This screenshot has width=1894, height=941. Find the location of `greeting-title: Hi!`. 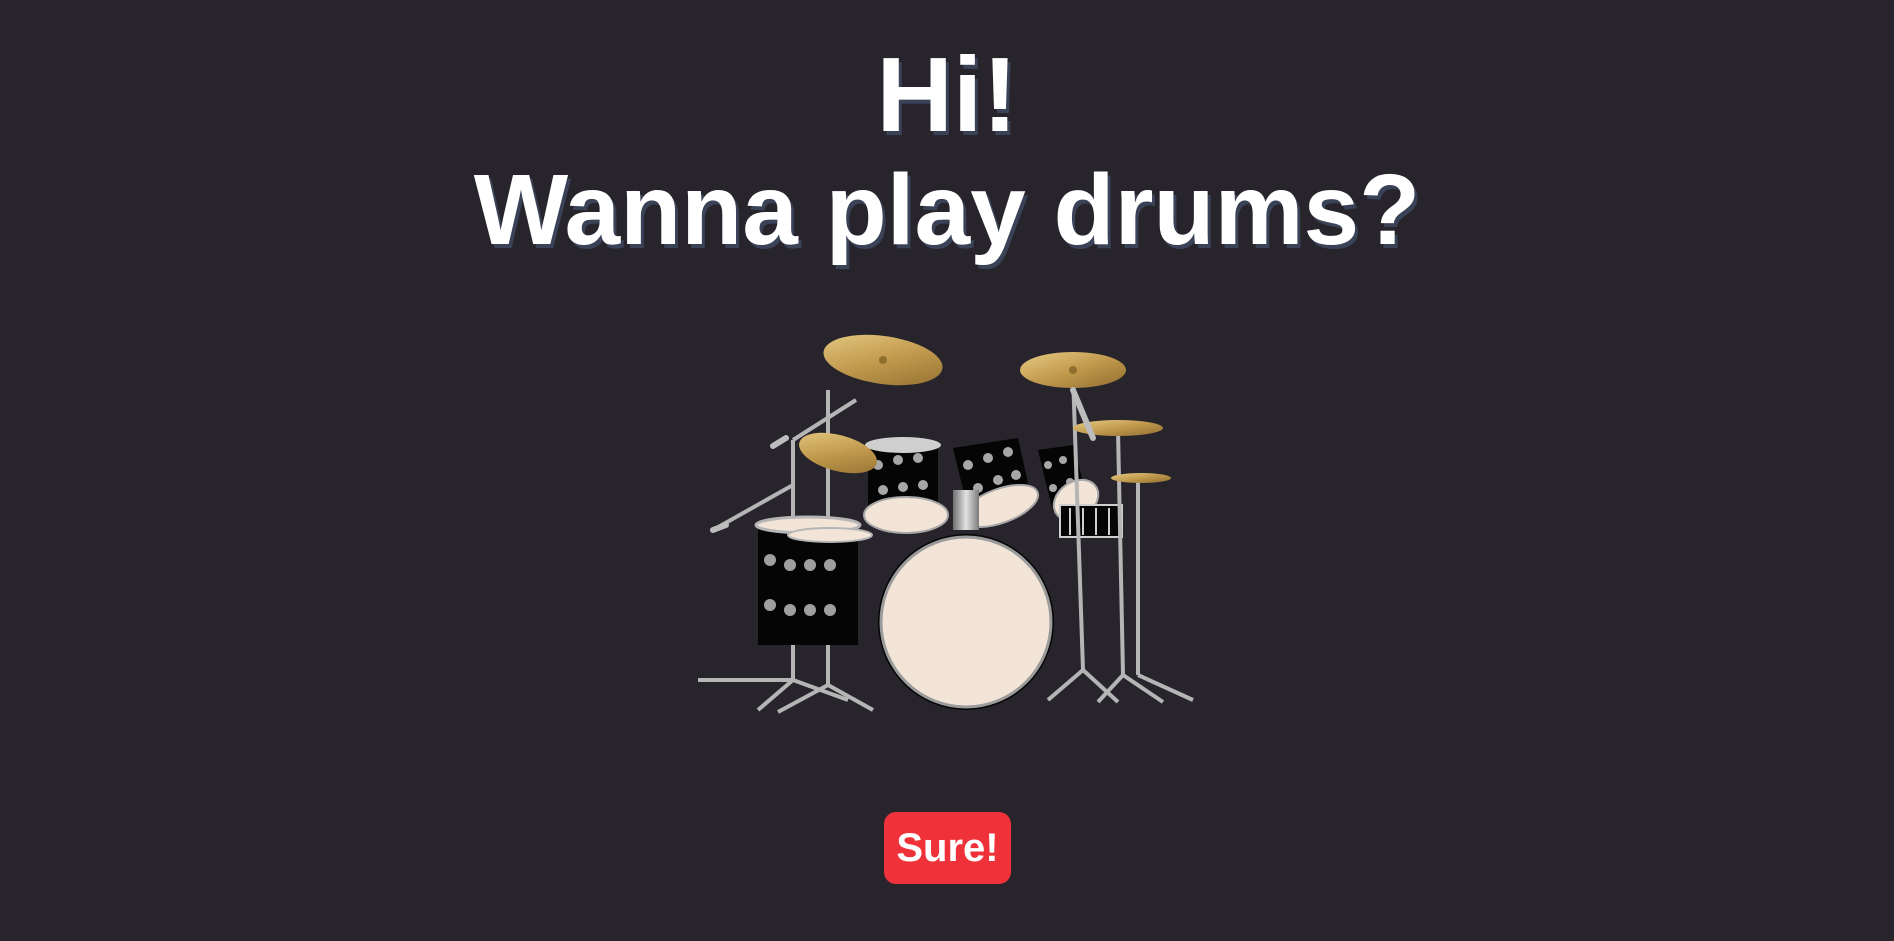

greeting-title: Hi! is located at coordinates (947, 95).